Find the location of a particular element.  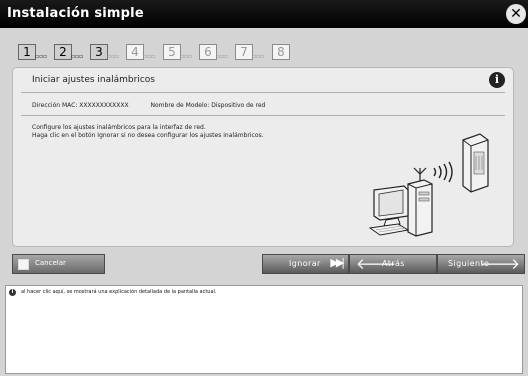

skip-button-label: Ignorar is located at coordinates (305, 263).